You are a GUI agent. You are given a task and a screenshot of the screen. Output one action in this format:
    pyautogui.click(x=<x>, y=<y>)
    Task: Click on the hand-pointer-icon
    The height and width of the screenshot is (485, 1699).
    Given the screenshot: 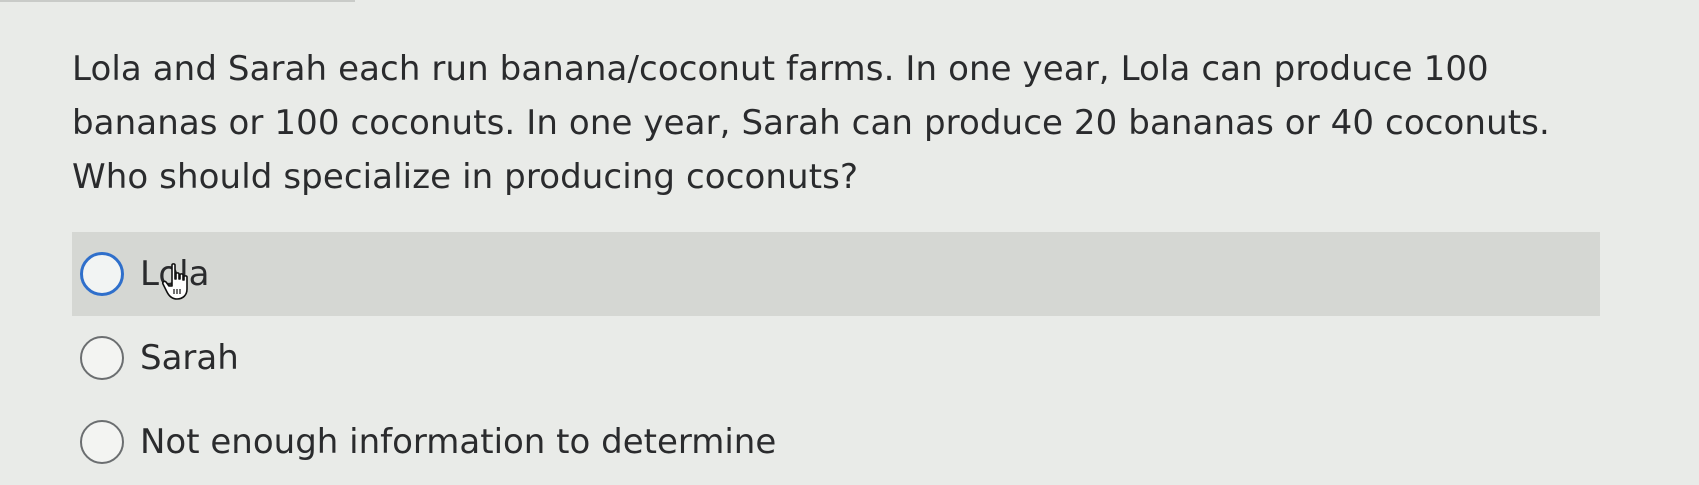 What is the action you would take?
    pyautogui.click(x=174, y=281)
    